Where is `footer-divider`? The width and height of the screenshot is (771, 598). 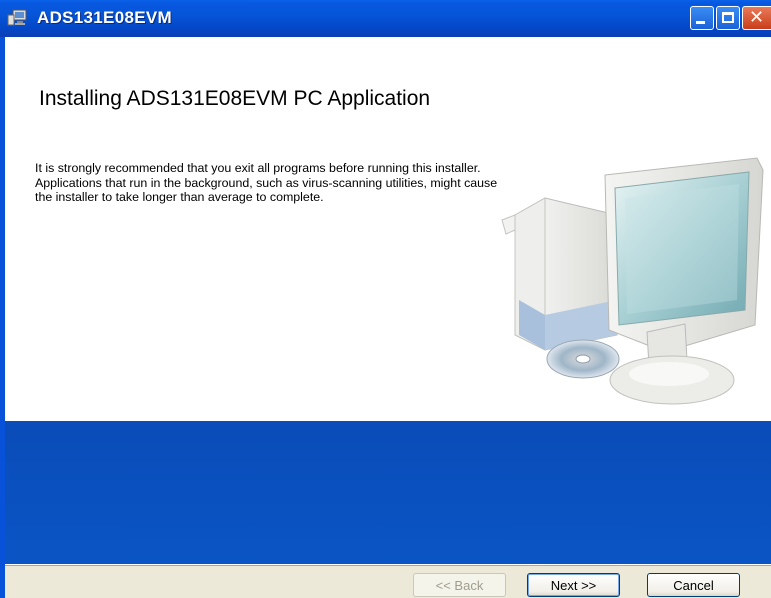
footer-divider is located at coordinates (388, 565).